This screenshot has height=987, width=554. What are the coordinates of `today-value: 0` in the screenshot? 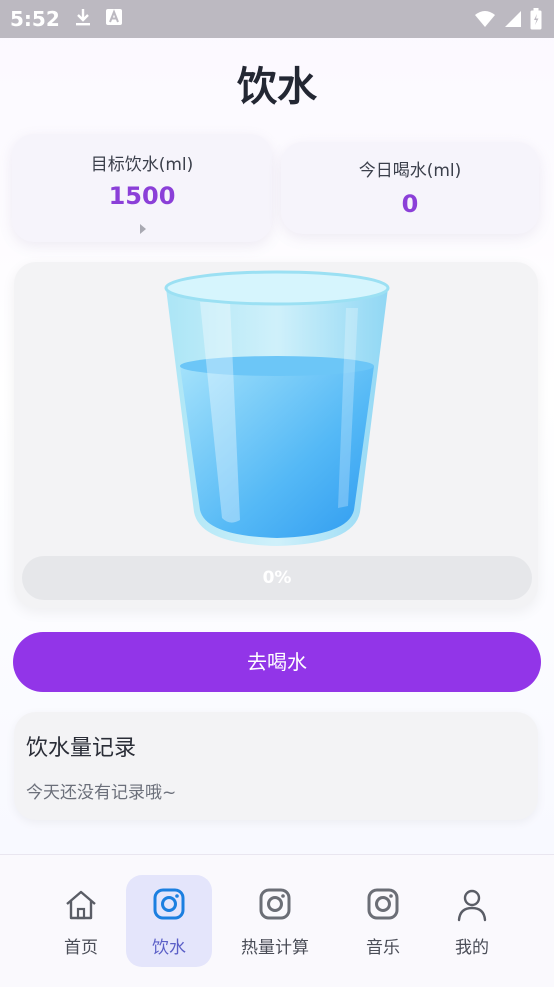 It's located at (410, 204).